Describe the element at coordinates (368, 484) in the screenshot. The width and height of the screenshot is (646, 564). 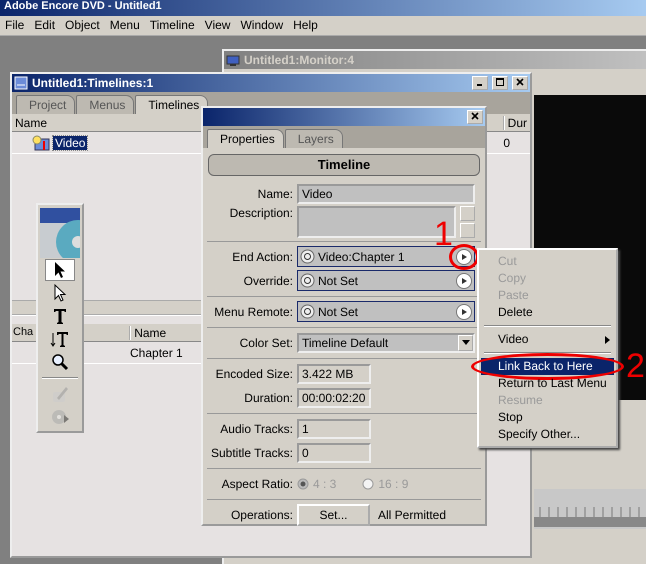
I see `radio-empty-icon` at that location.